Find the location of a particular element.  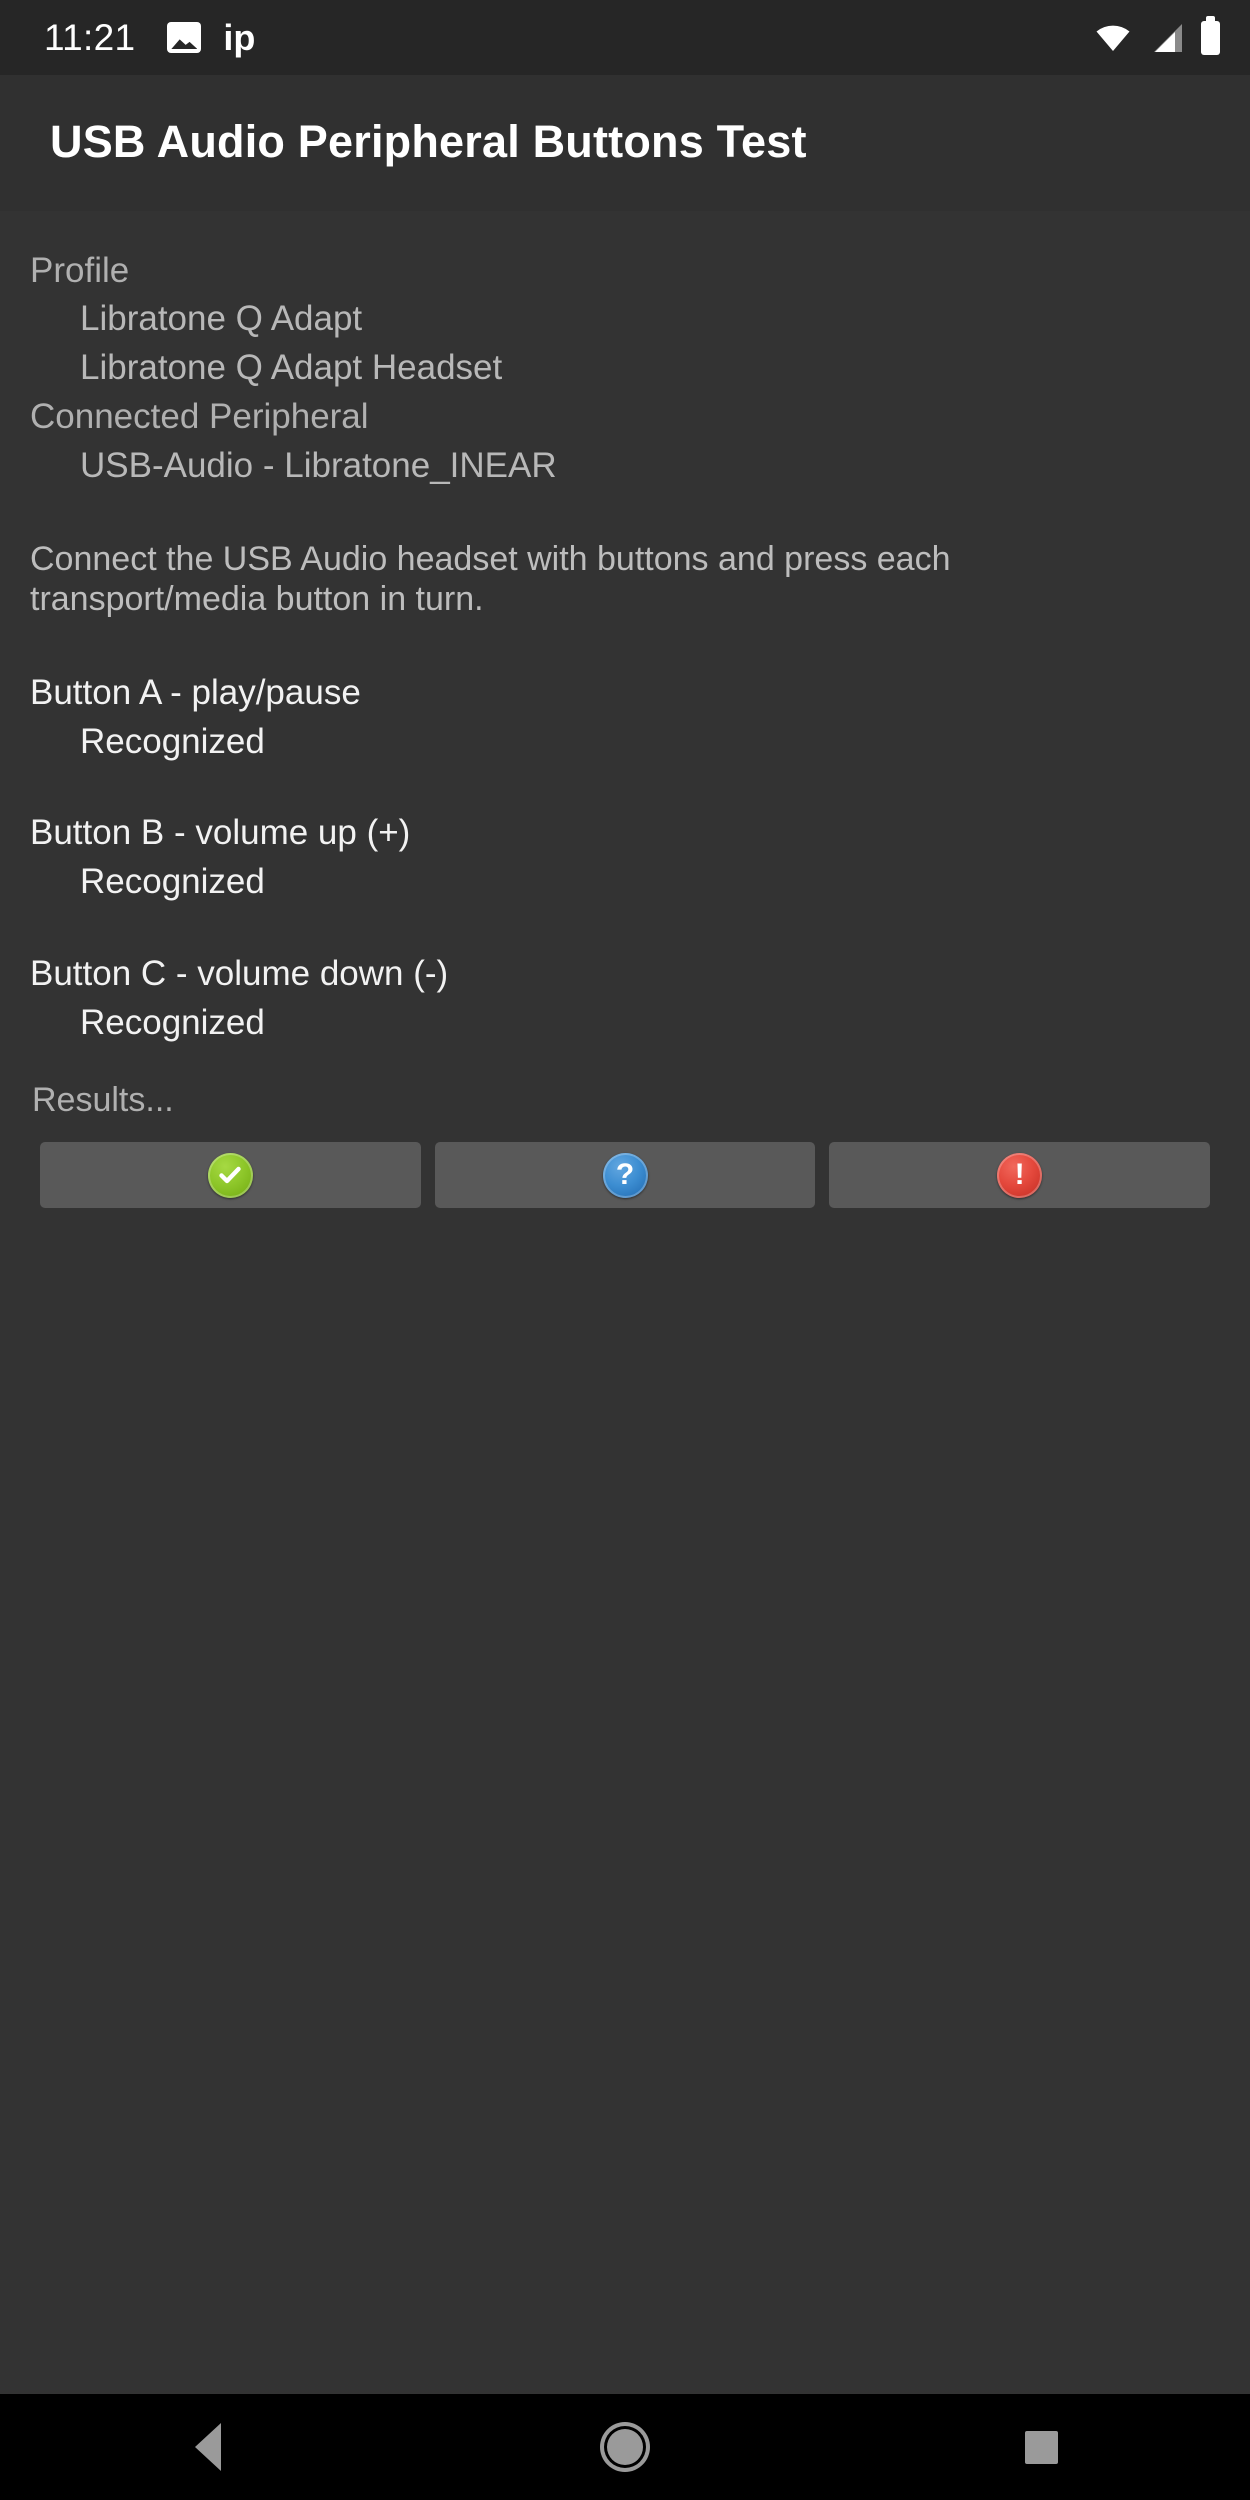

photo-icon is located at coordinates (184, 37).